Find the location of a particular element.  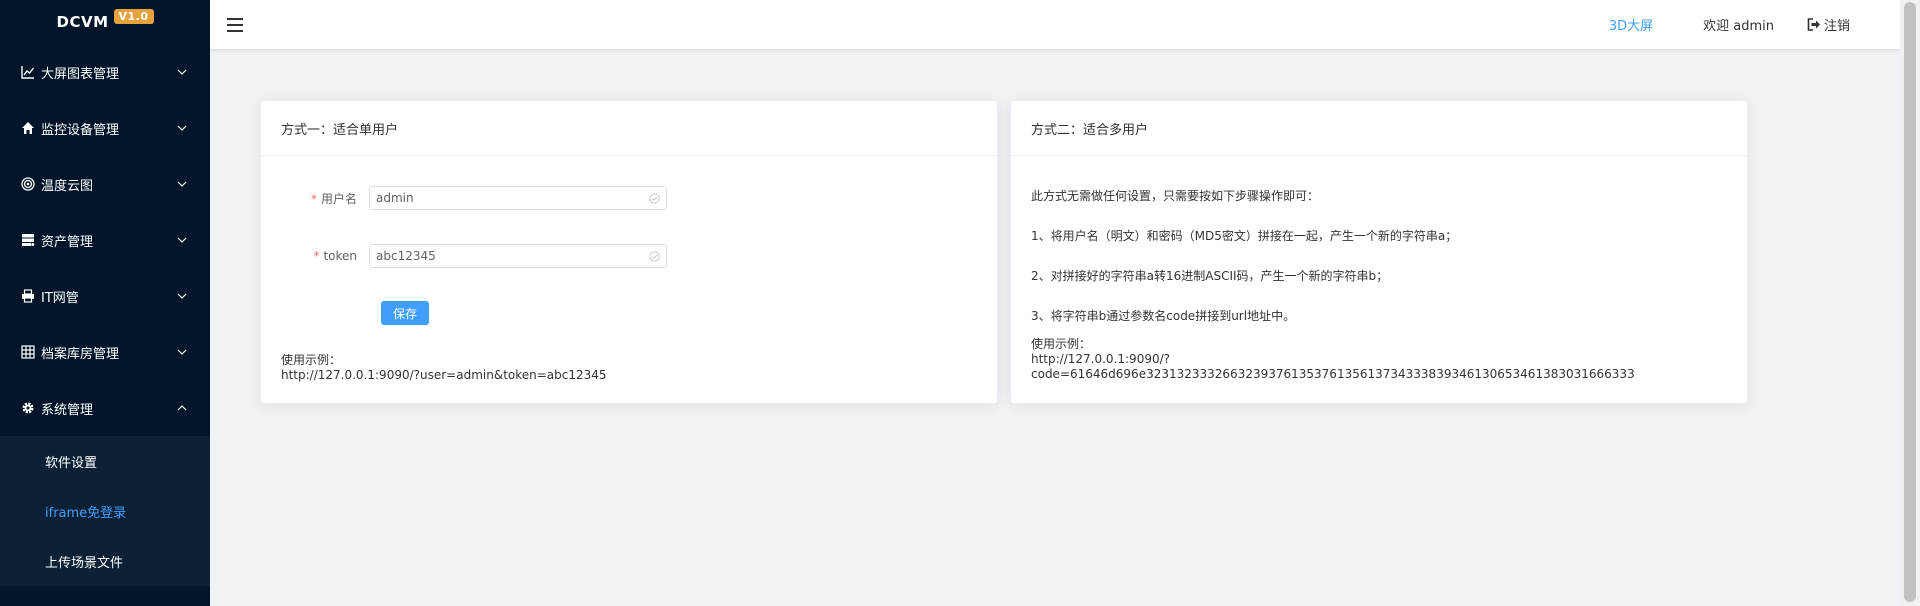

sidebar-subitem-upload-scene: 上传场景文件 is located at coordinates (105, 561).